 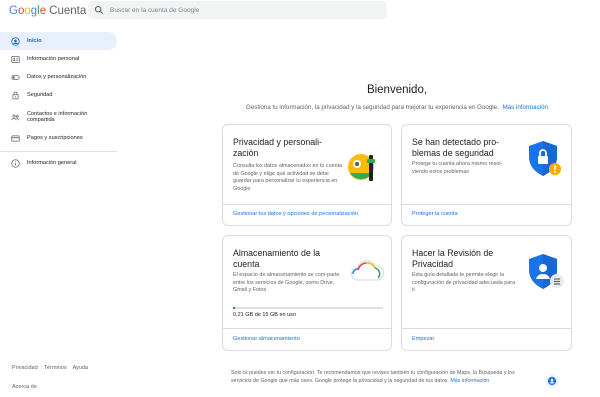 I want to click on sidebar-item-label: Seguridad, so click(x=40, y=94).